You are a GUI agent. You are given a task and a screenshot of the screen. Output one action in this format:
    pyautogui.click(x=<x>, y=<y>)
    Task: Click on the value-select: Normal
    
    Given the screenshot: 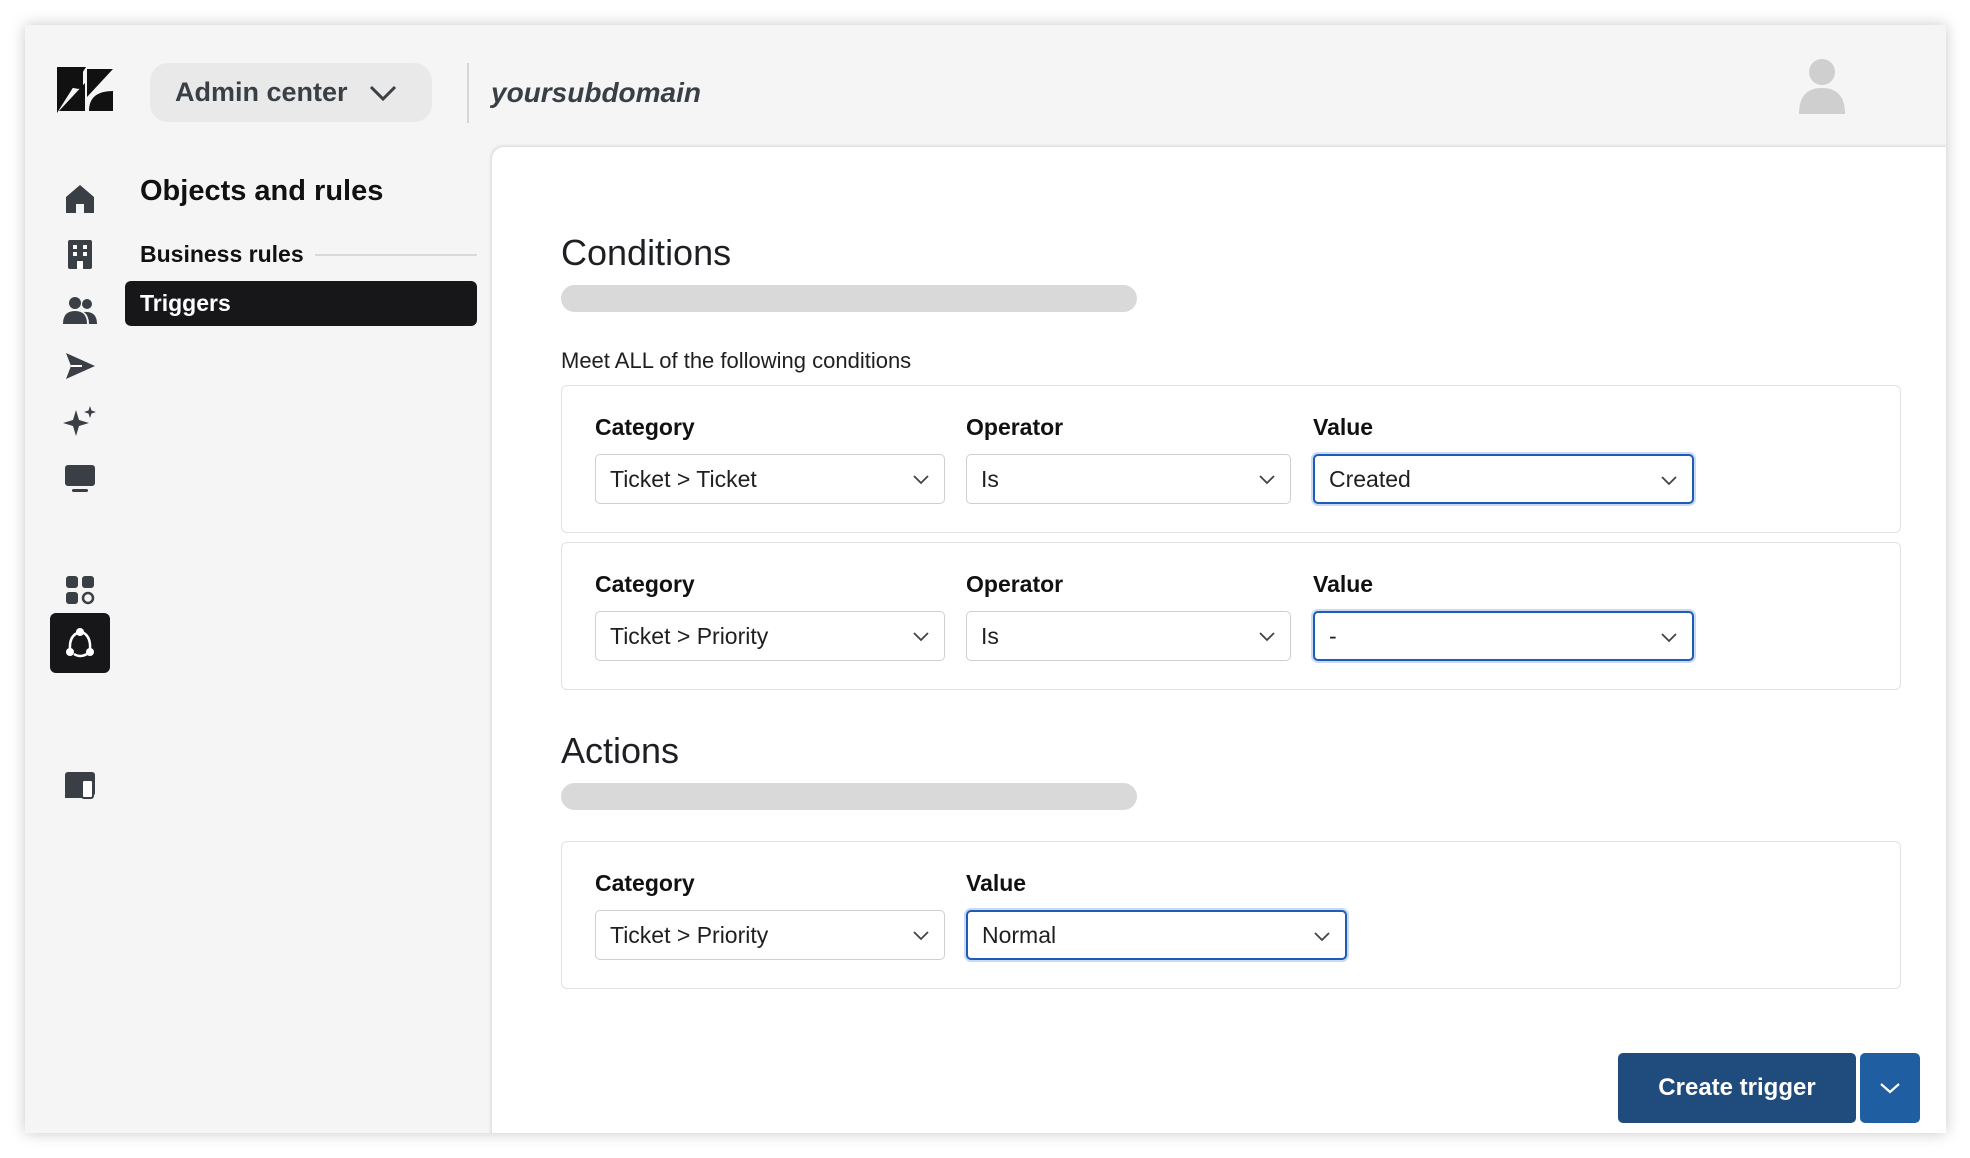 What is the action you would take?
    pyautogui.click(x=1156, y=935)
    